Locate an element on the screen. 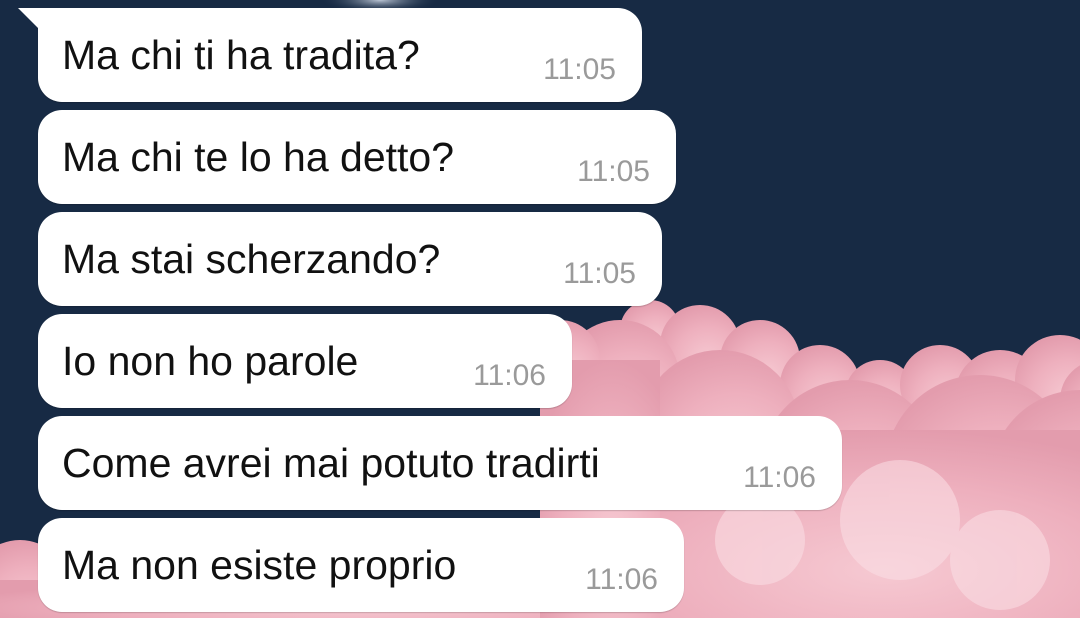 The width and height of the screenshot is (1080, 618). message-bubble: Come avrei mai potuto tradirti 11:06 is located at coordinates (440, 463).